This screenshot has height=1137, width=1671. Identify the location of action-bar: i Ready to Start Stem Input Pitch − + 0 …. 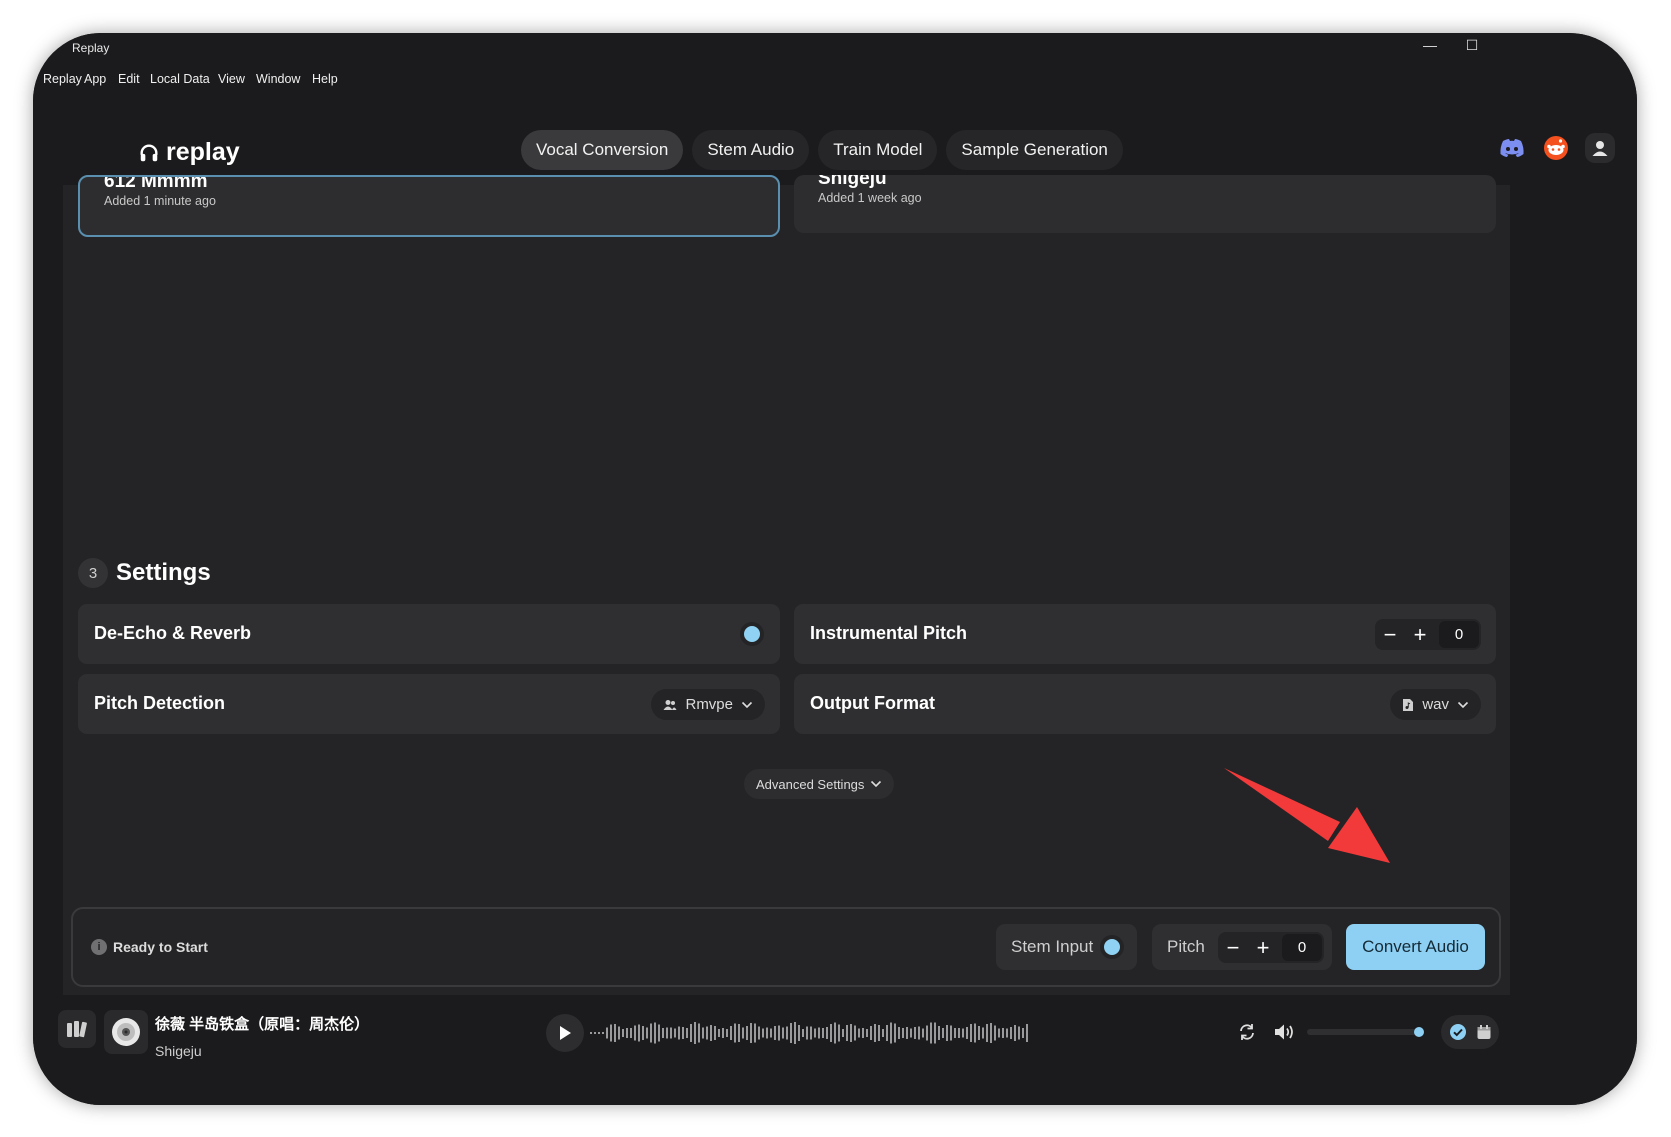
(786, 947).